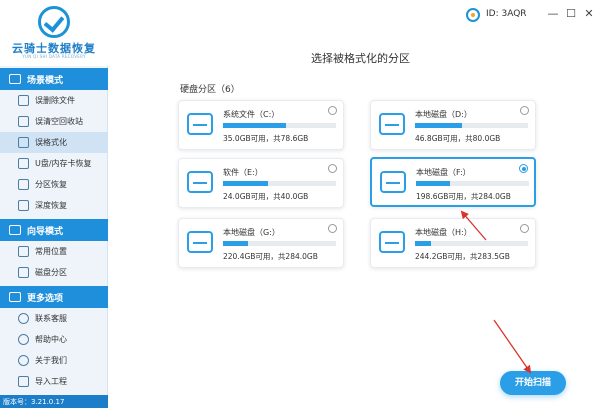 The height and width of the screenshot is (408, 600). I want to click on disk-card-g: 本地磁盘（G:） 220.4GB可用，共284.0GB, so click(261, 243).